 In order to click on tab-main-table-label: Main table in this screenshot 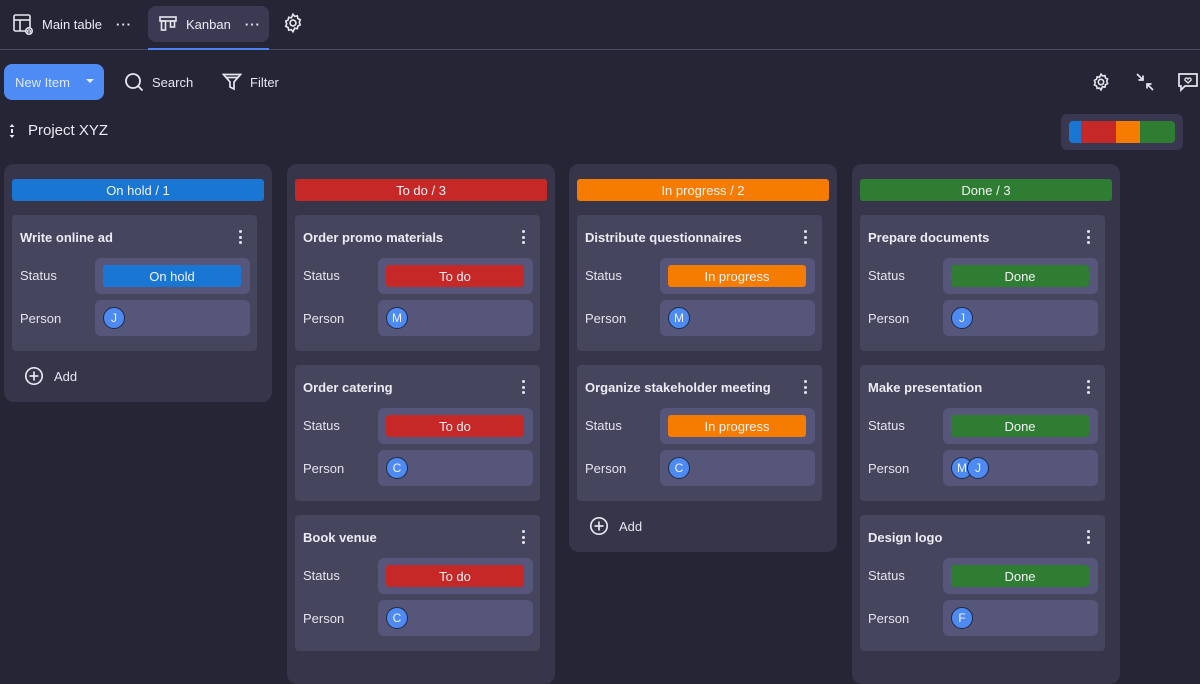, I will do `click(72, 24)`.